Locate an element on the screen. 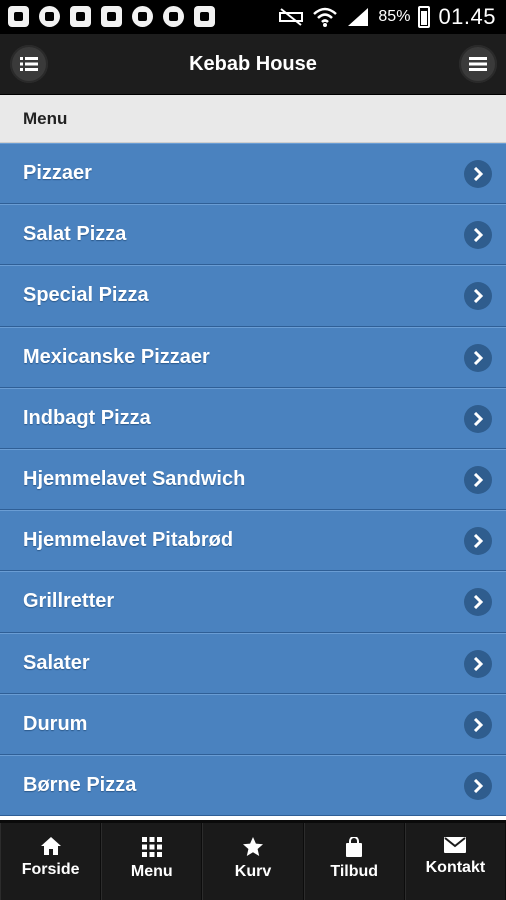 Image resolution: width=506 pixels, height=900 pixels. mute-icon is located at coordinates (291, 17).